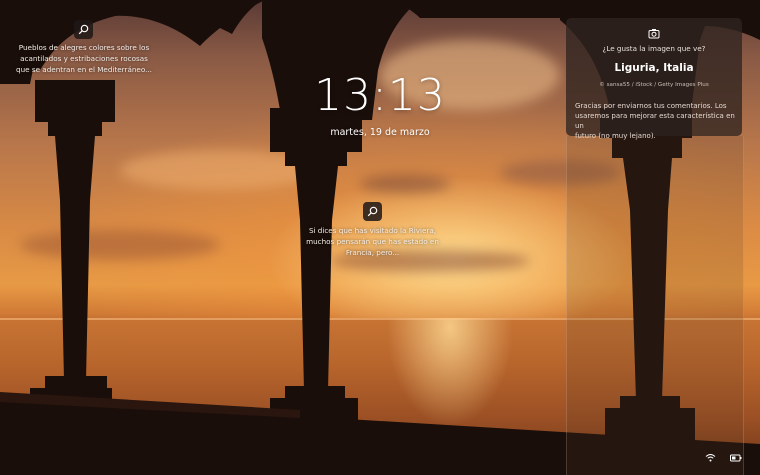 The image size is (760, 475). Describe the element at coordinates (654, 33) in the screenshot. I see `camera-icon` at that location.